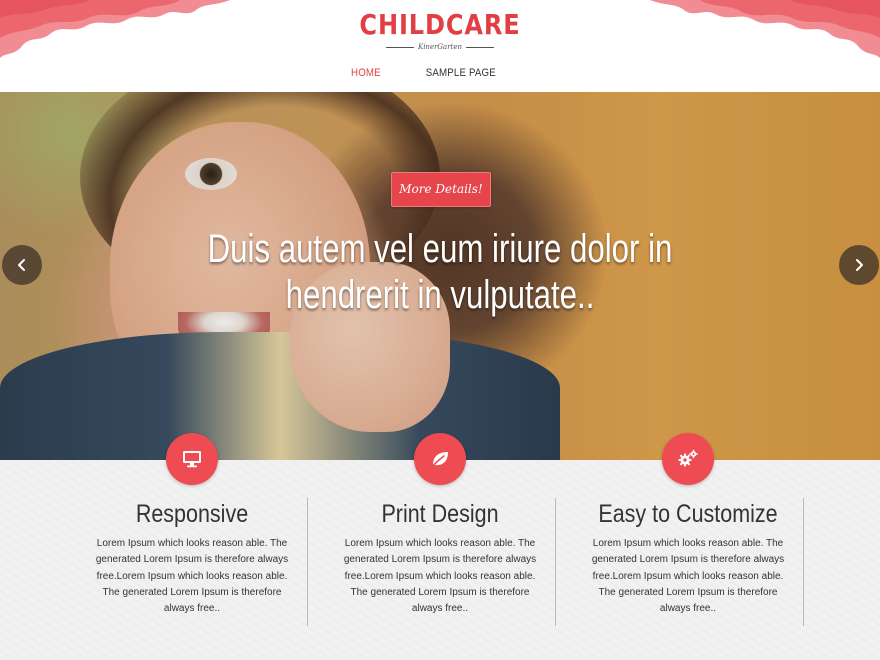 This screenshot has height=660, width=880. I want to click on site-header: CHILDCARE KinerGarten HOME SAMPLE PAGE, so click(440, 46).